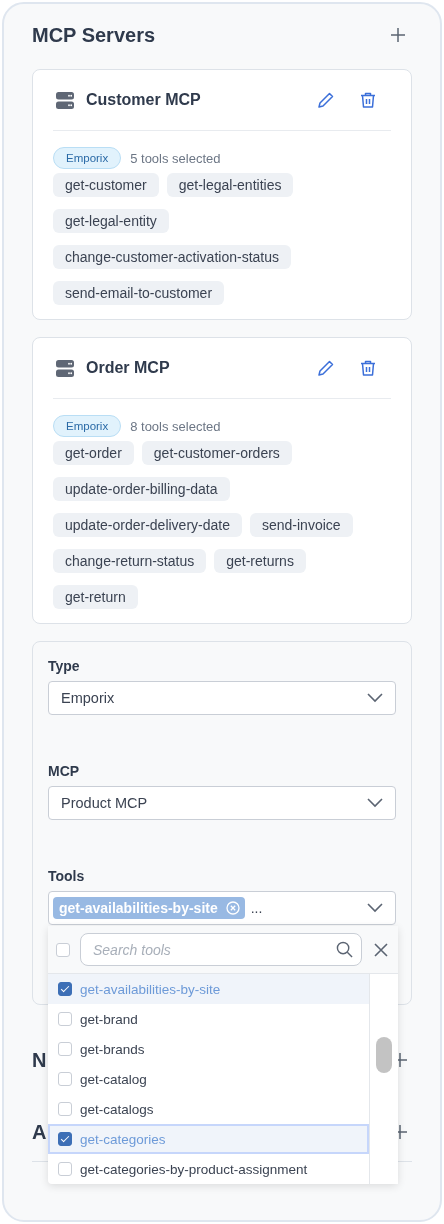  Describe the element at coordinates (208, 1109) in the screenshot. I see `tool-option: get-catalogs` at that location.